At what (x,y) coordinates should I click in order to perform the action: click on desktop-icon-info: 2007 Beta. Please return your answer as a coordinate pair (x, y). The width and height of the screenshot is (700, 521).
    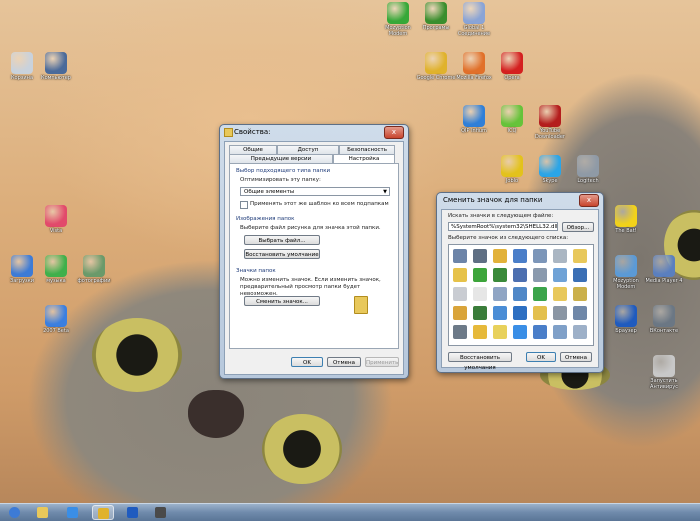
    Looking at the image, I should click on (56, 319).